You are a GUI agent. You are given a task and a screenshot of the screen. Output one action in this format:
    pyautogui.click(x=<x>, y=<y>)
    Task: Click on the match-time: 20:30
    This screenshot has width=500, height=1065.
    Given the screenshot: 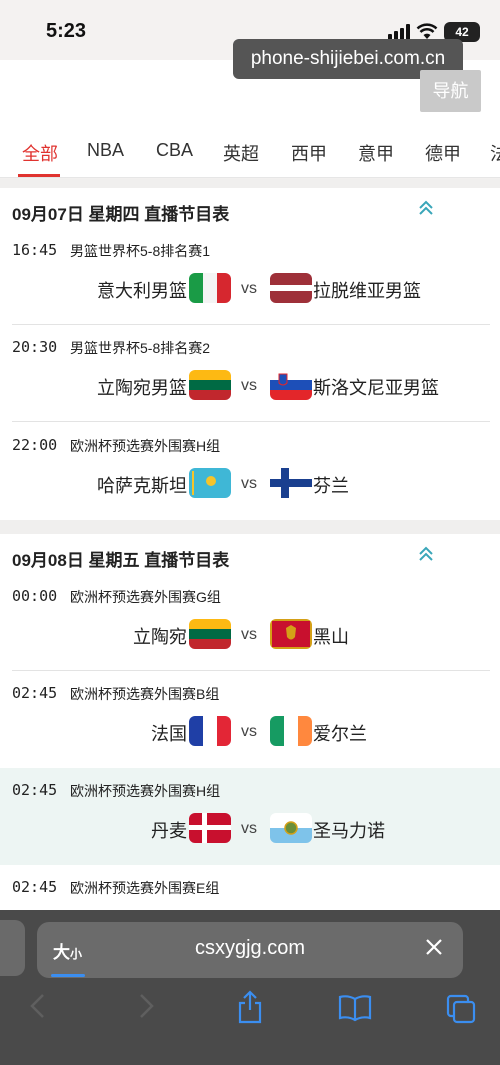 What is the action you would take?
    pyautogui.click(x=35, y=347)
    